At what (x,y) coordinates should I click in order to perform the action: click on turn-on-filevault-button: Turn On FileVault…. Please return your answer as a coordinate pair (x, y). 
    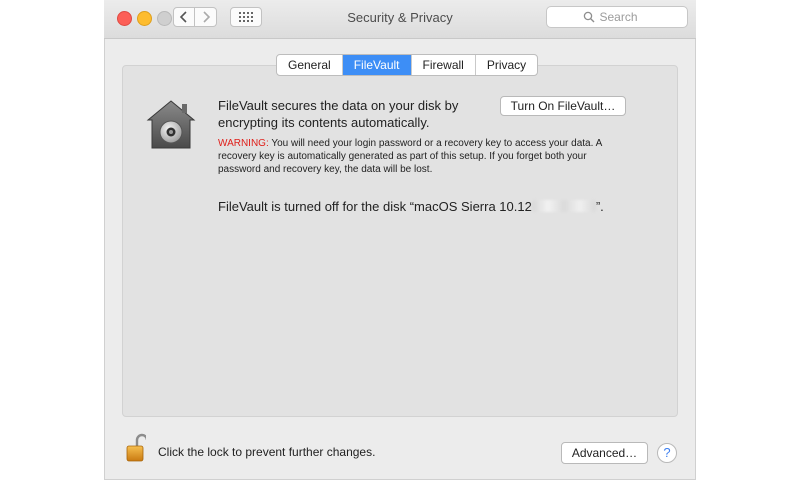
    Looking at the image, I should click on (563, 106).